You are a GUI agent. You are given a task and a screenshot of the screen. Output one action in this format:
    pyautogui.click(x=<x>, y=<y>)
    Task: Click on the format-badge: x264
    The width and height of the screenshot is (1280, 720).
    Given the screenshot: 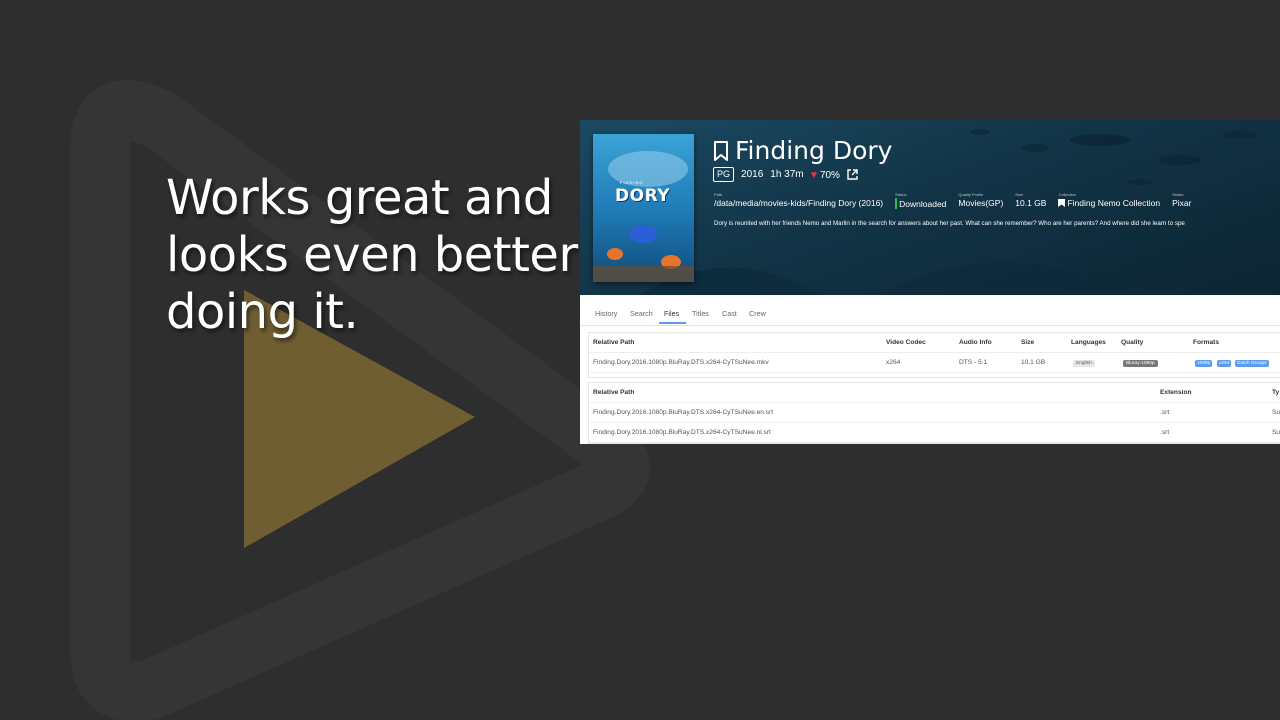 What is the action you would take?
    pyautogui.click(x=1224, y=363)
    